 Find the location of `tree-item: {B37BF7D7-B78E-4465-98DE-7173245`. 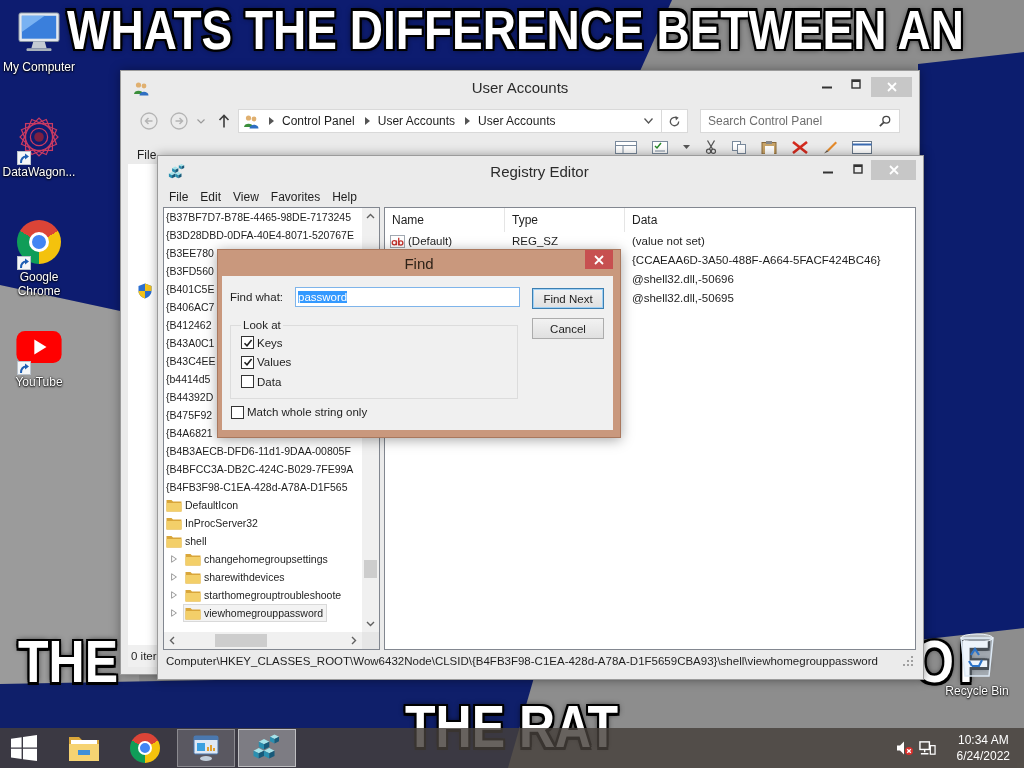

tree-item: {B37BF7D7-B78E-4465-98DE-7173245 is located at coordinates (260, 217).